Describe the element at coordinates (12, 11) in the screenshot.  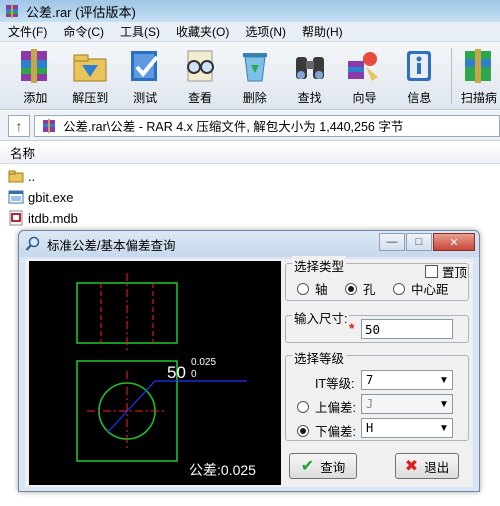
I see `winrar-icon` at that location.